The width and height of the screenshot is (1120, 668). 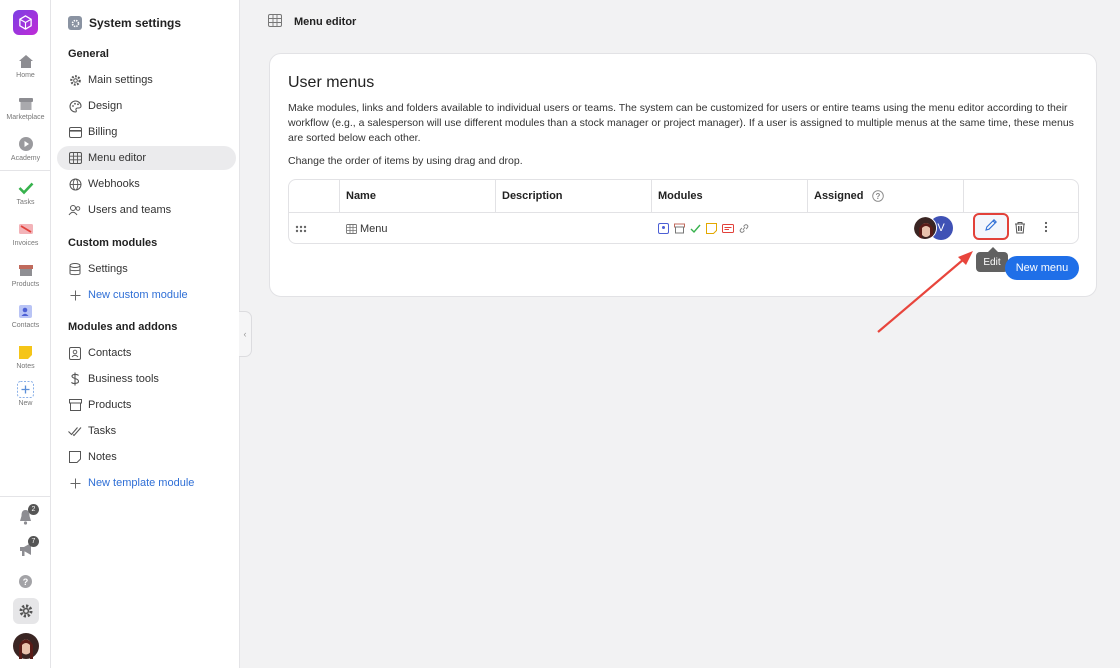 What do you see at coordinates (146, 158) in the screenshot?
I see `nav-menu-editor: Menu editor` at bounding box center [146, 158].